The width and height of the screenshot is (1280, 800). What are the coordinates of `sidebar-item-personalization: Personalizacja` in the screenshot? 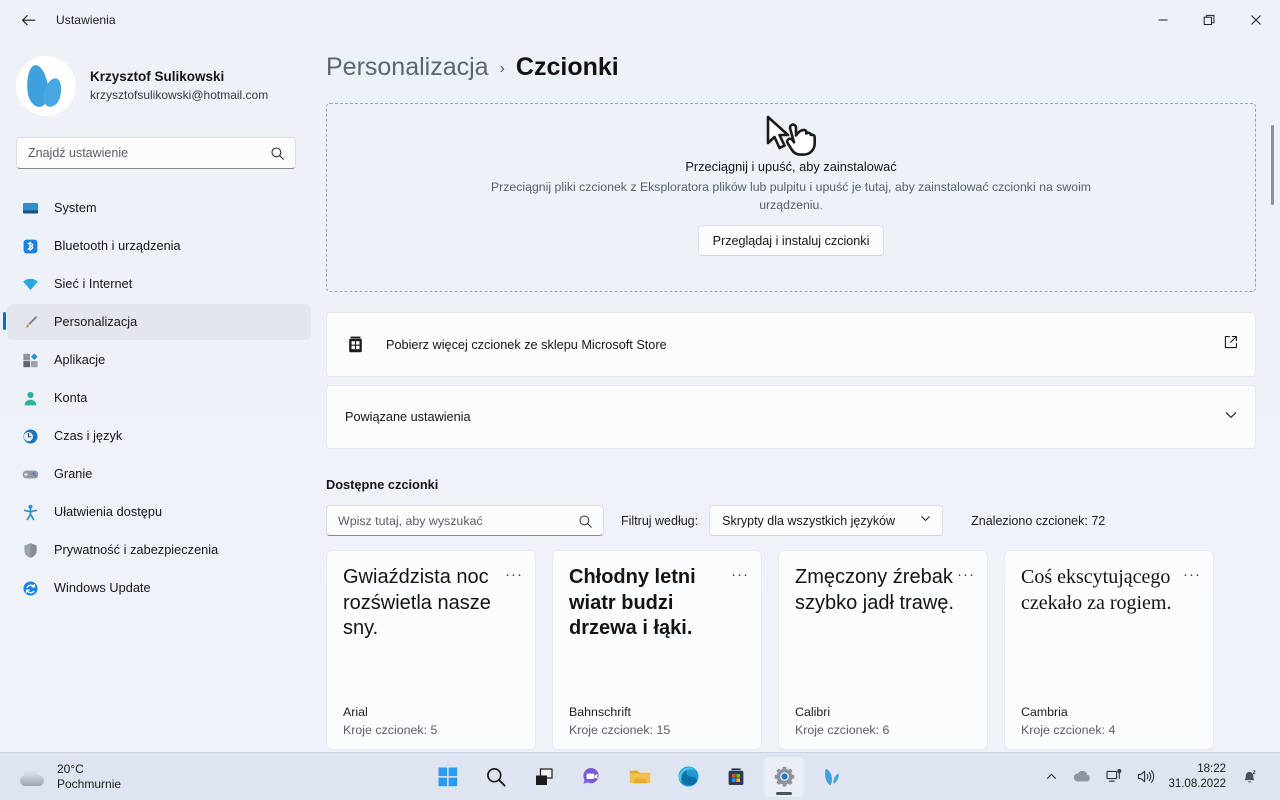 It's located at (157, 322).